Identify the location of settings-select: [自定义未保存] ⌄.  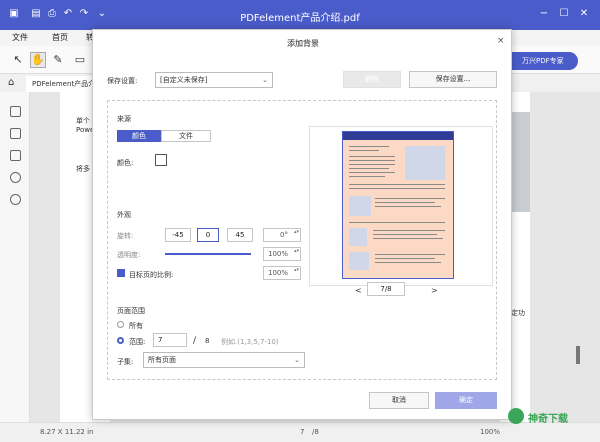
(214, 80).